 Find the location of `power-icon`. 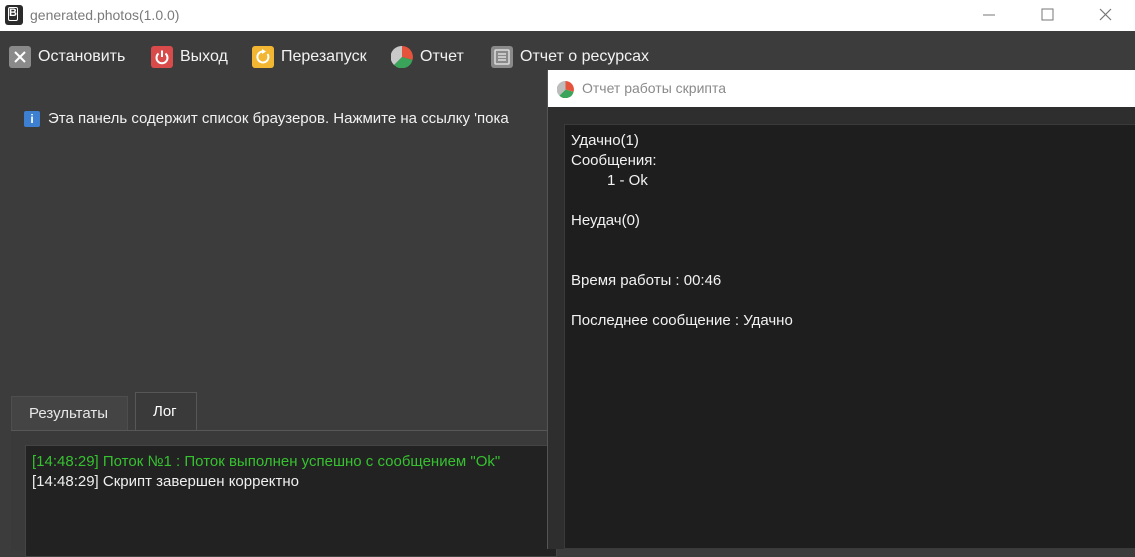

power-icon is located at coordinates (162, 57).